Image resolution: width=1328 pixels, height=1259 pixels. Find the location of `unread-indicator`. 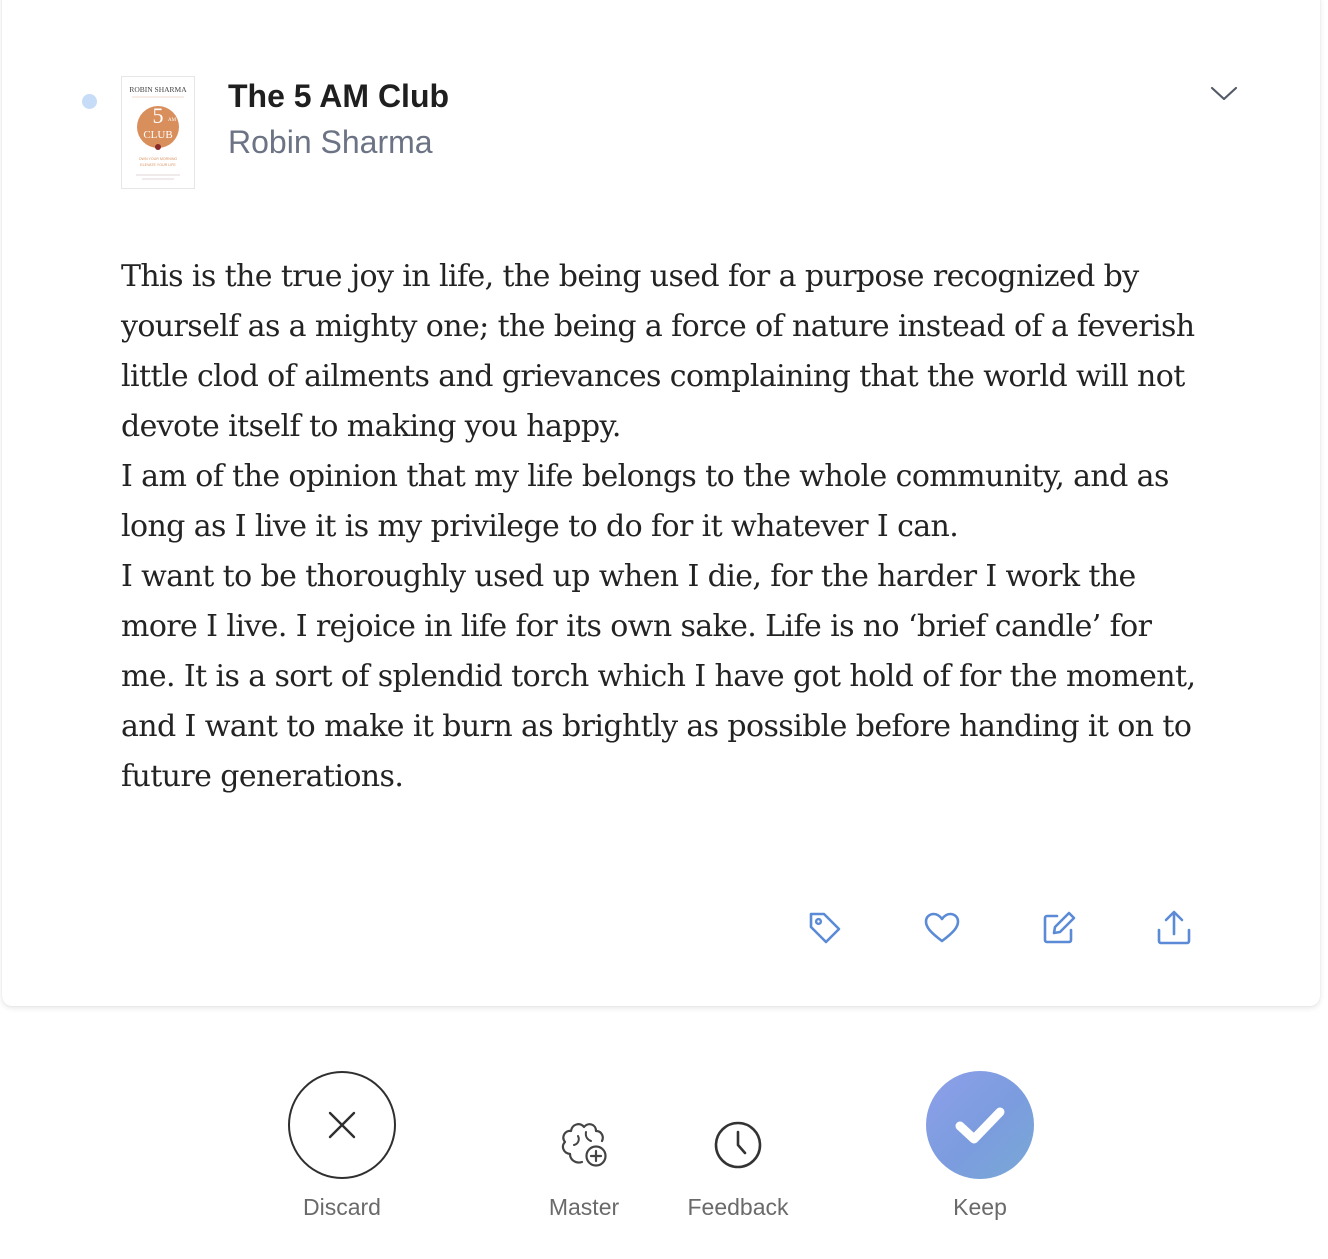

unread-indicator is located at coordinates (89, 101).